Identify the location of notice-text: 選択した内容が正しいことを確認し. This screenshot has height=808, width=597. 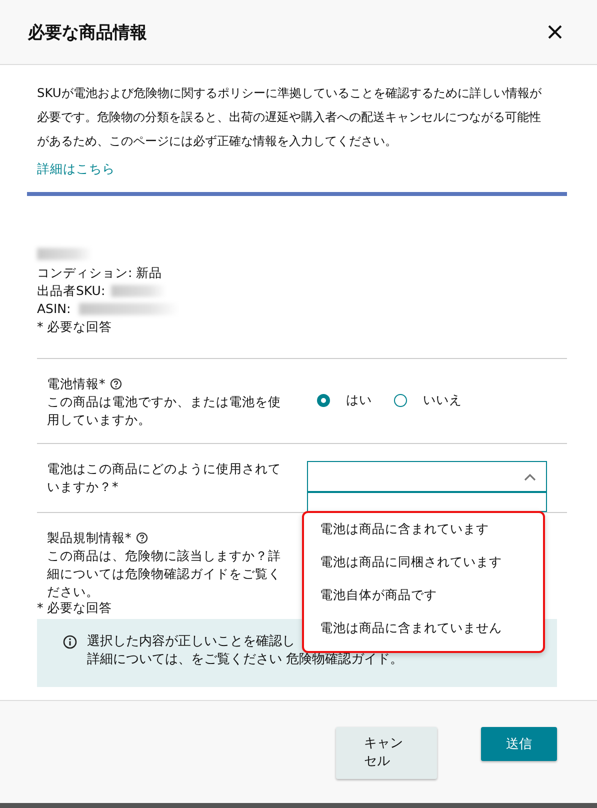
(191, 641).